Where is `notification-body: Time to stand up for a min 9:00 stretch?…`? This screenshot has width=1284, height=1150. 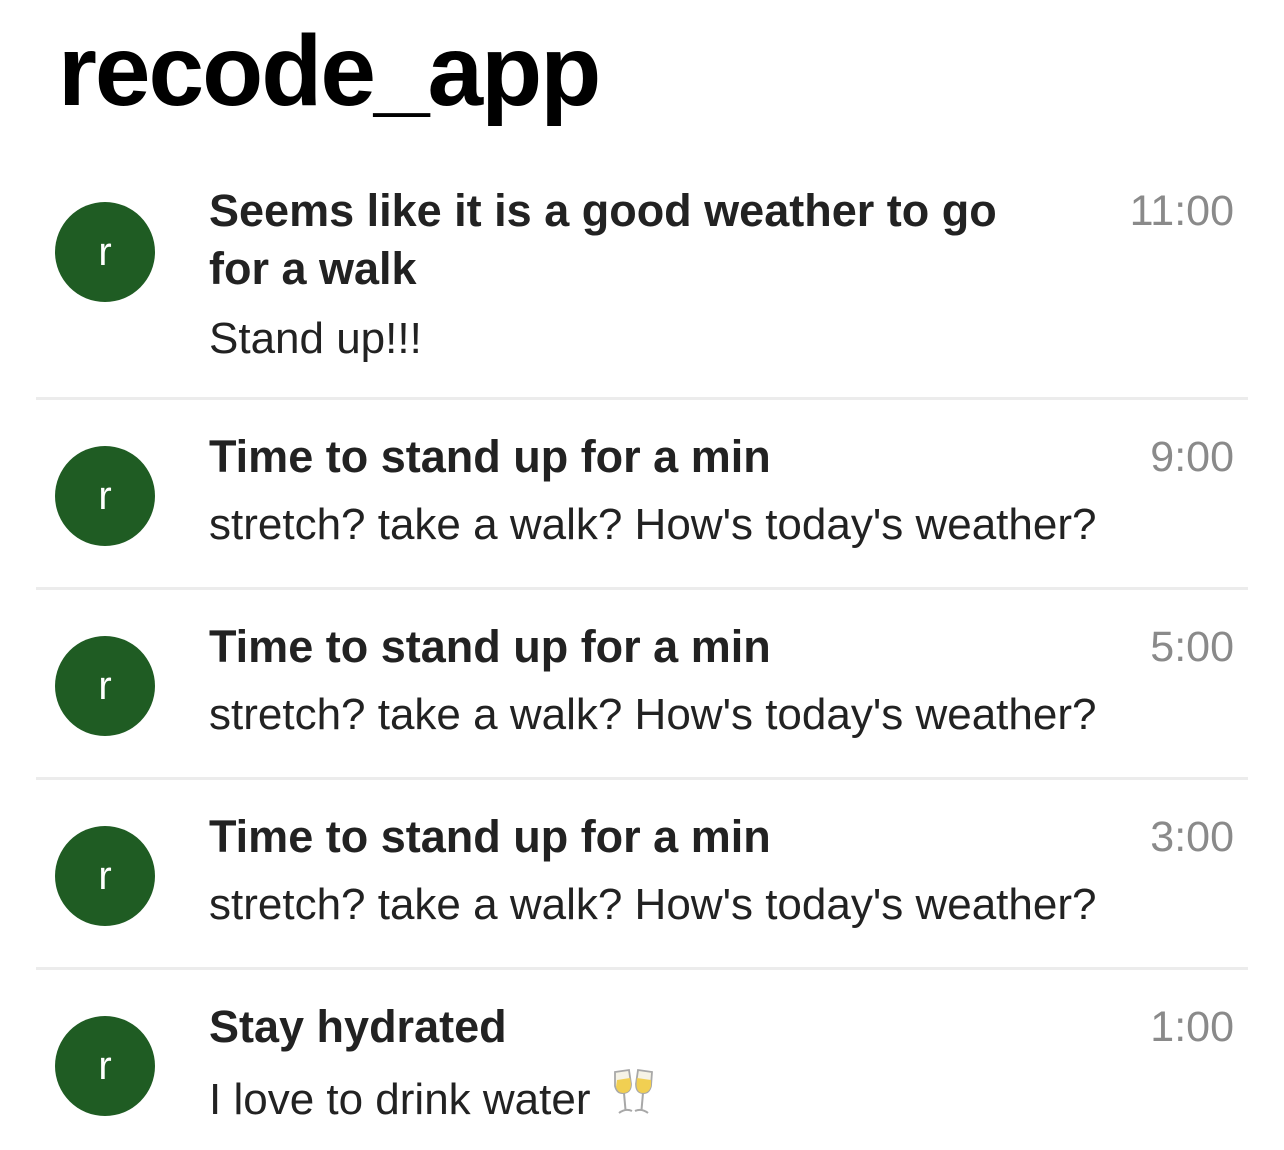
notification-body: Time to stand up for a min 9:00 stretch?… is located at coordinates (721, 491).